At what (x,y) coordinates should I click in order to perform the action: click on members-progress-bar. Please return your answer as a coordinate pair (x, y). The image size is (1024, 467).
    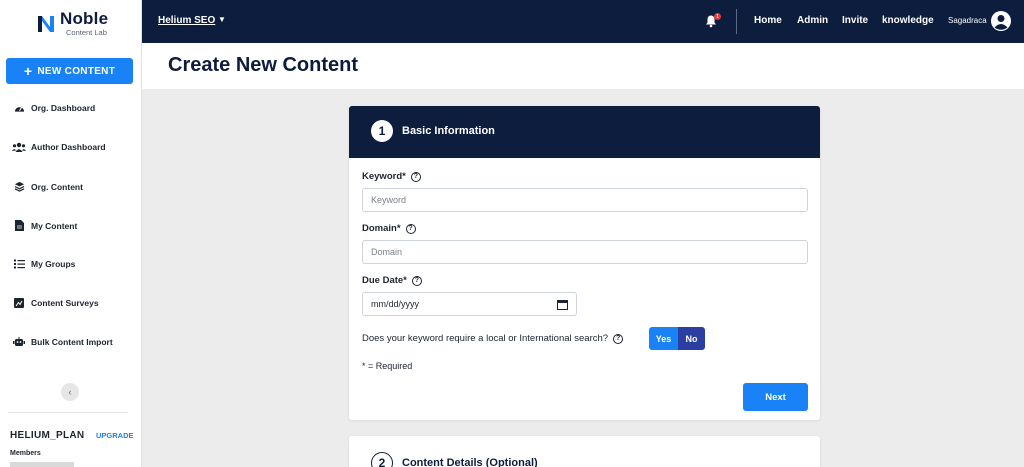
    Looking at the image, I should click on (42, 464).